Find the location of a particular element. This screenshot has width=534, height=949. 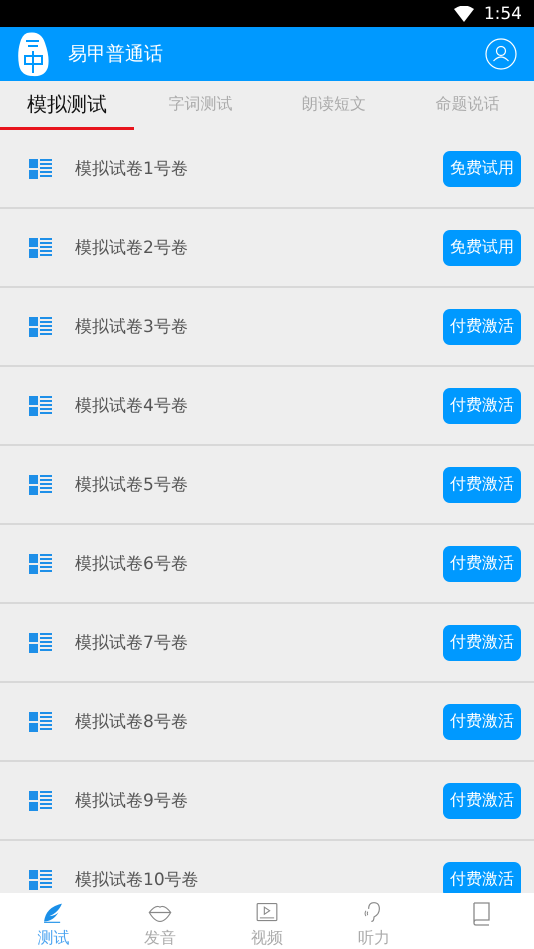

logo-icon is located at coordinates (33, 54).